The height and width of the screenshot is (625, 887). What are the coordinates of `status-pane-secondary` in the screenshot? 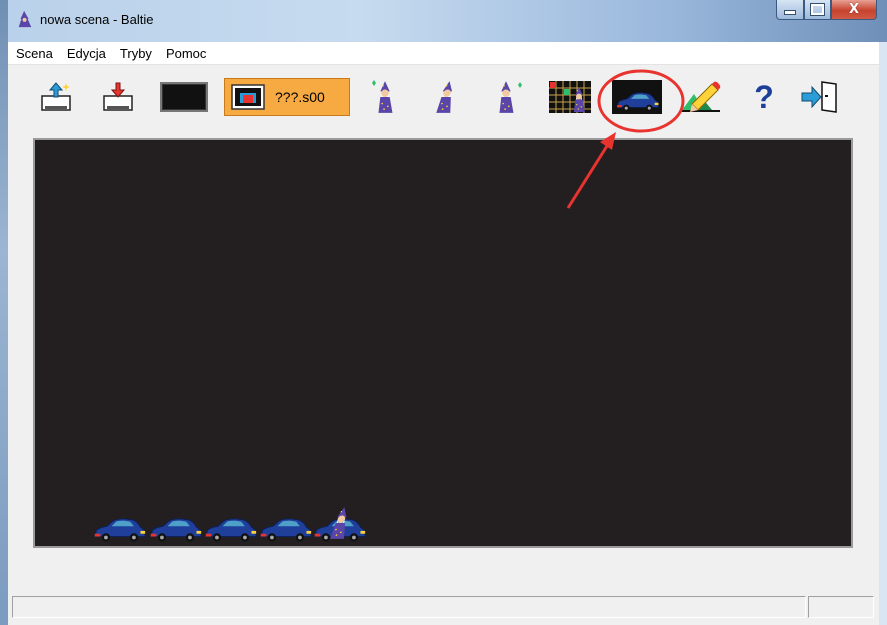 It's located at (841, 607).